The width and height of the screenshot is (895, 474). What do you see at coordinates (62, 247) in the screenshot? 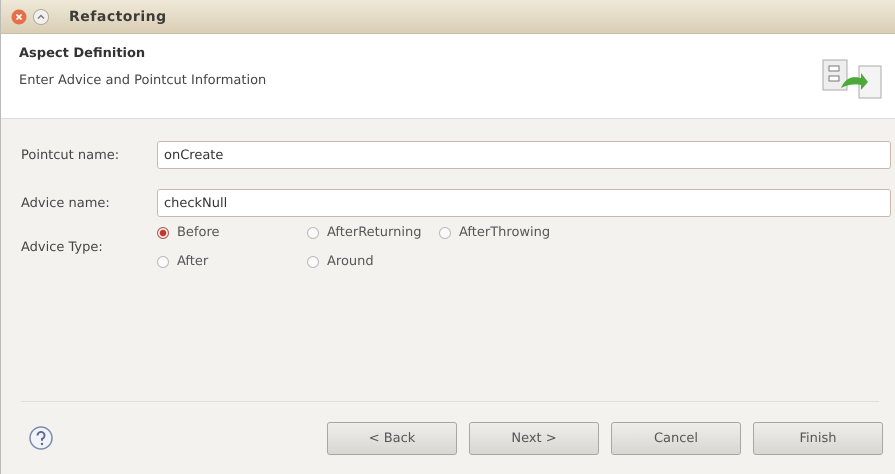
I see `field-label: Advice Type:` at bounding box center [62, 247].